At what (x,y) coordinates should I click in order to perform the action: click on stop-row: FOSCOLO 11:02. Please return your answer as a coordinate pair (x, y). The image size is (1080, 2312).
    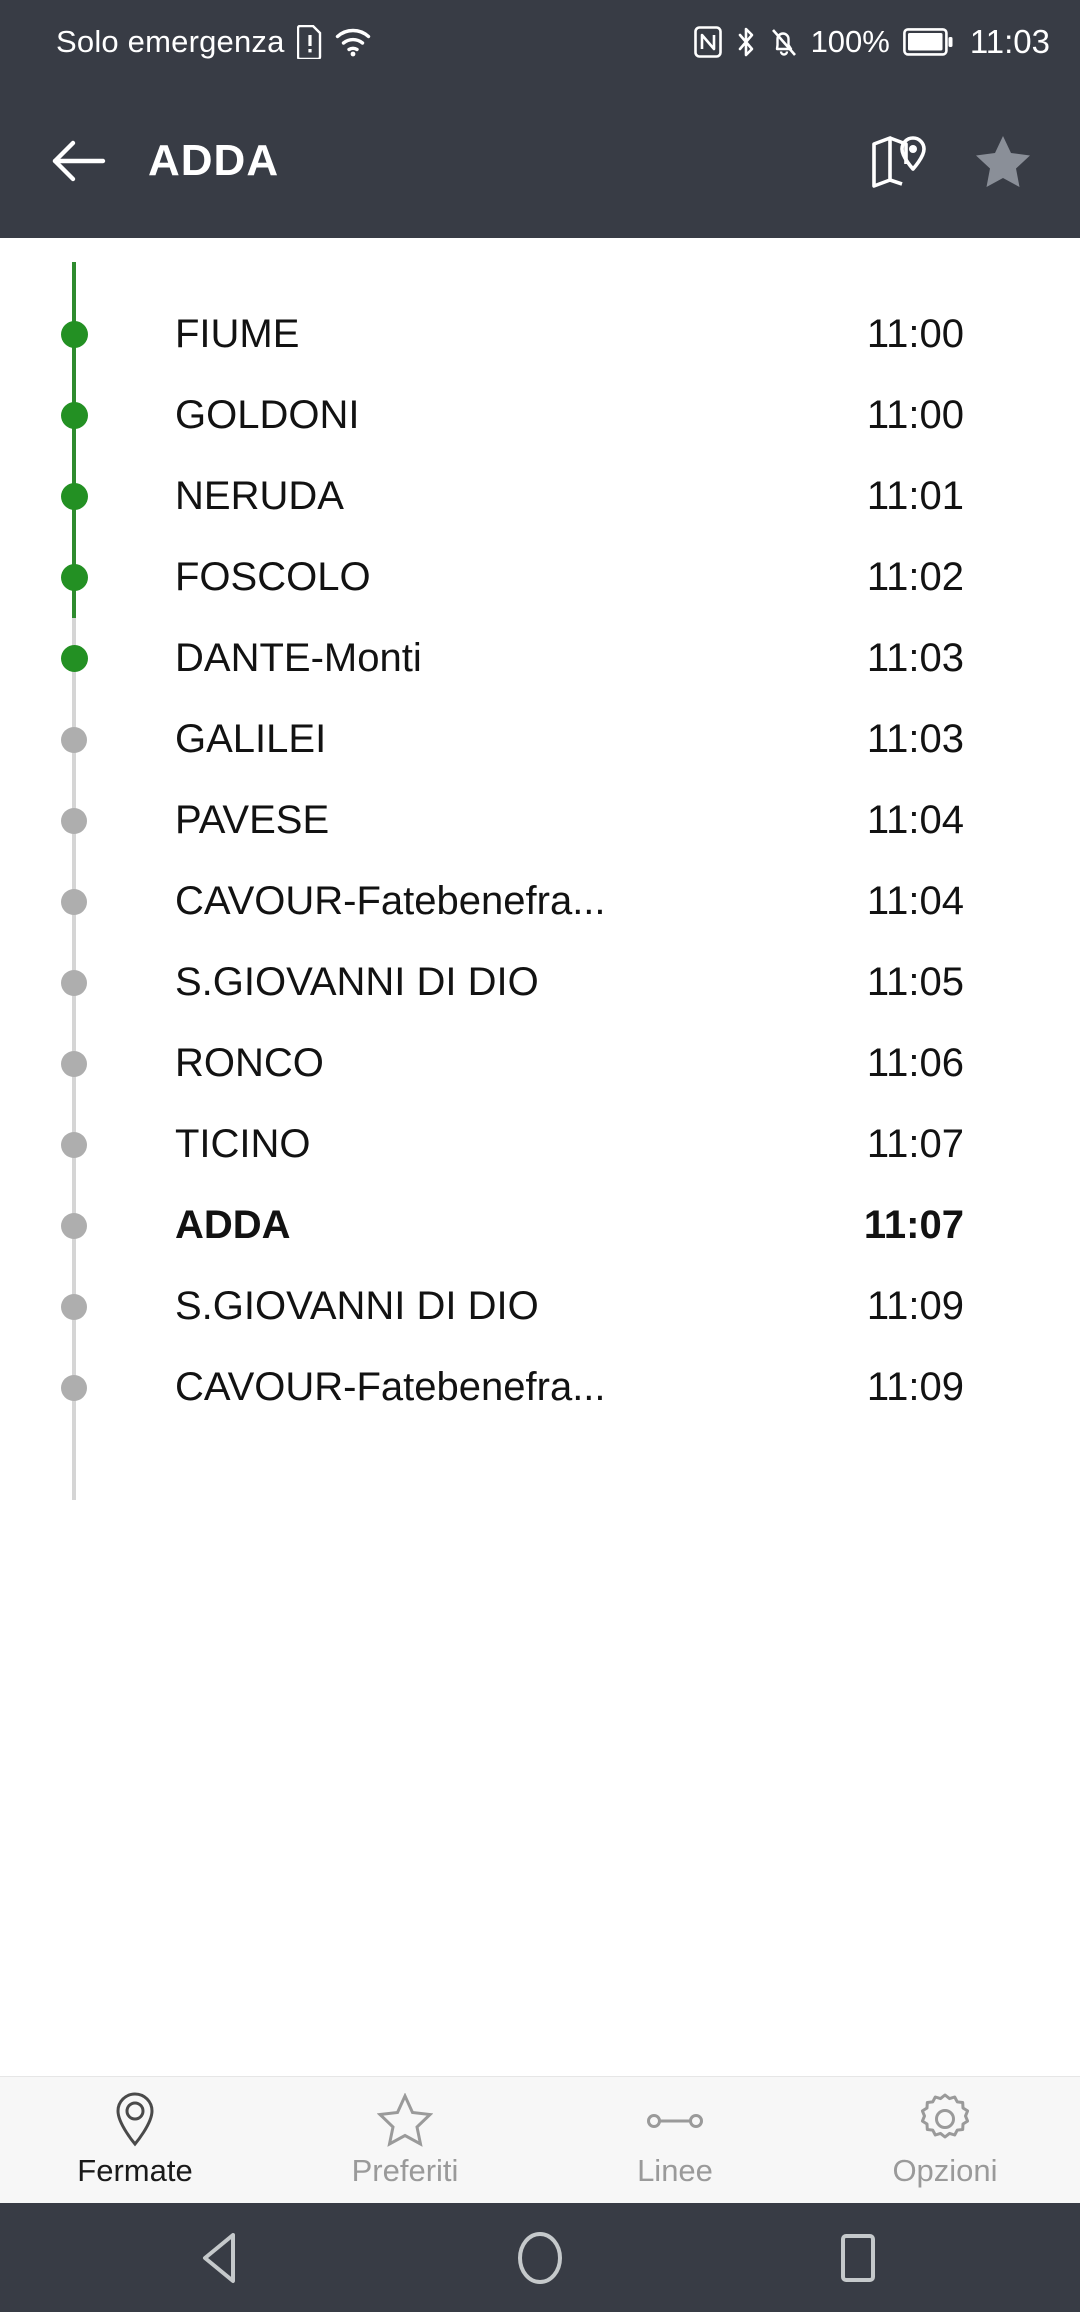
    Looking at the image, I should click on (540, 577).